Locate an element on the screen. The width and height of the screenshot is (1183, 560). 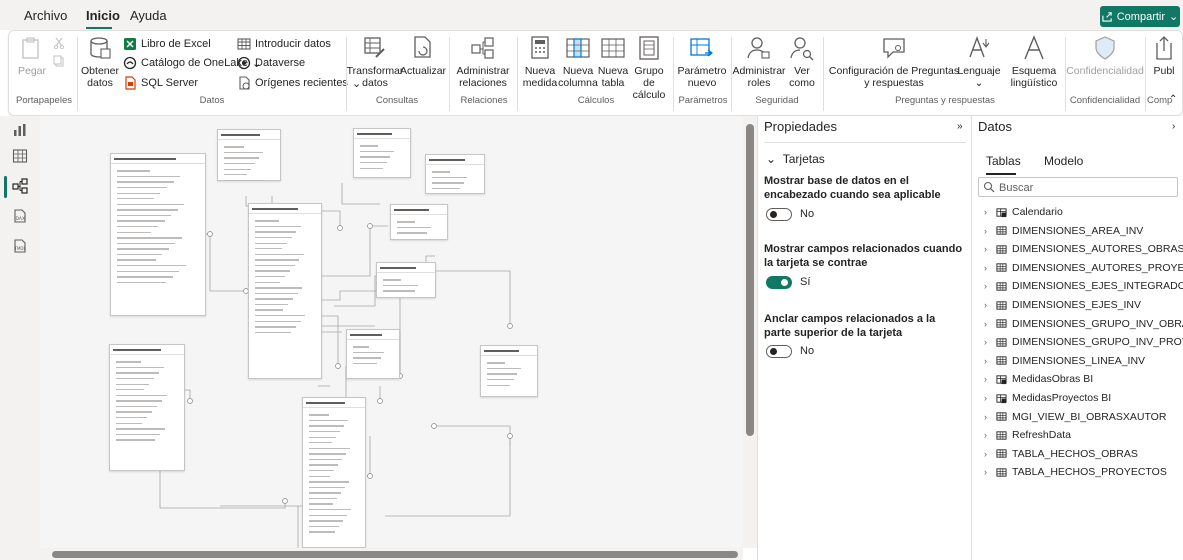
table-tree-item: › DIMENSIONES_LINEA_INV is located at coordinates (1064, 361).